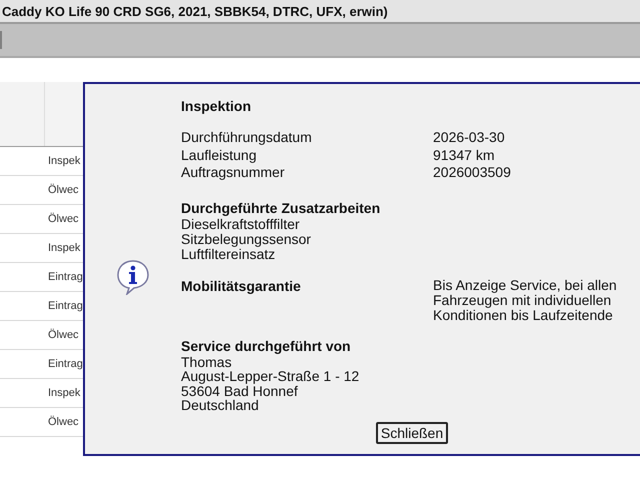  I want to click on section-heading: Service durchgeführt von, so click(266, 346).